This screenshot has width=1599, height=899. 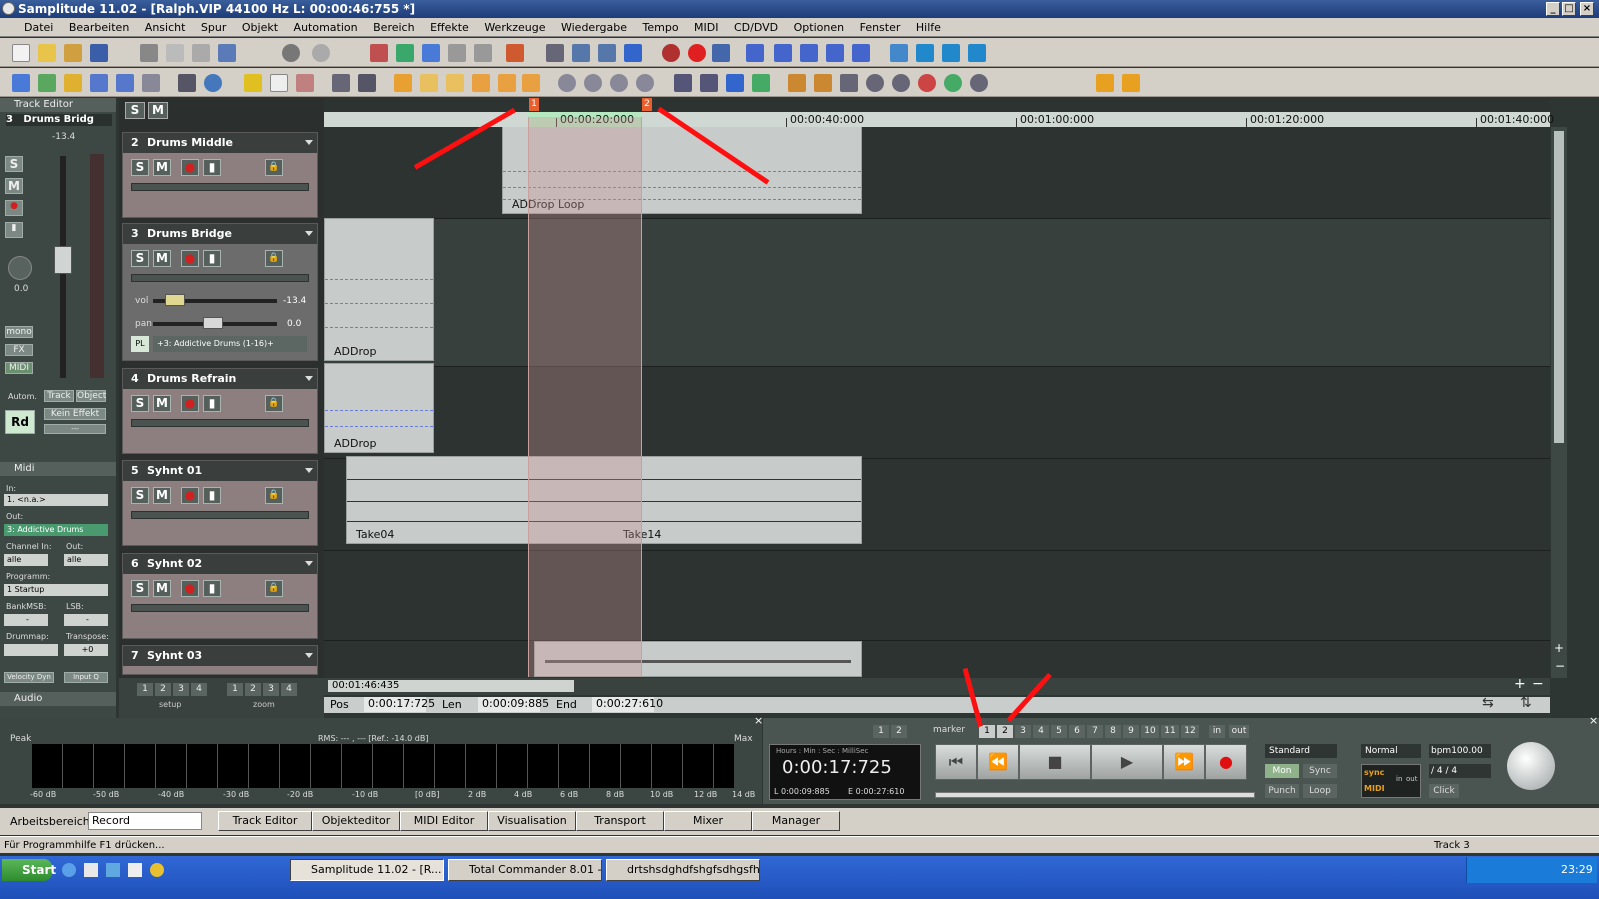 What do you see at coordinates (1559, 287) in the screenshot?
I see `vertical-scroll-thumb` at bounding box center [1559, 287].